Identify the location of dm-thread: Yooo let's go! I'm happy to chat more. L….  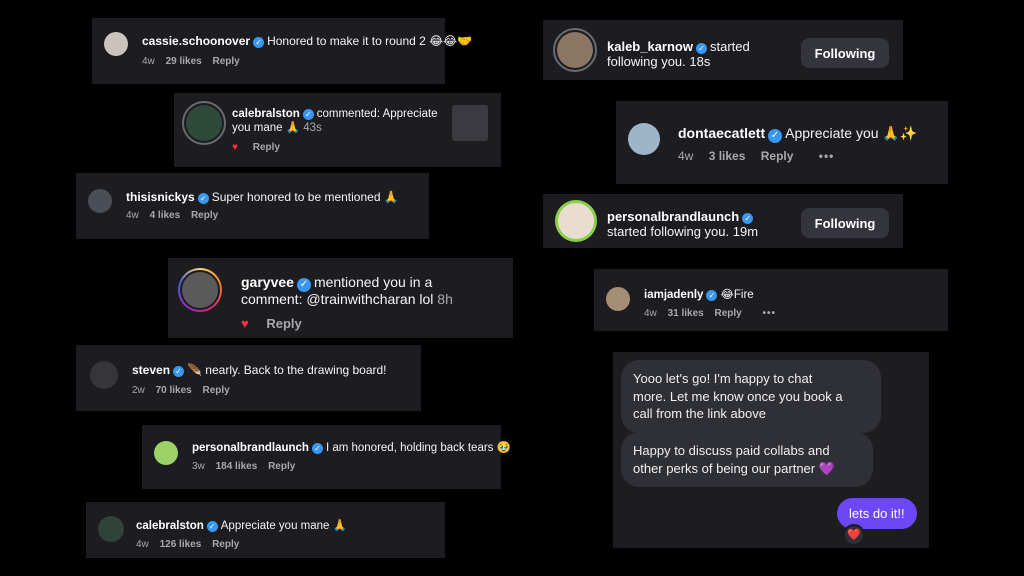
(771, 450).